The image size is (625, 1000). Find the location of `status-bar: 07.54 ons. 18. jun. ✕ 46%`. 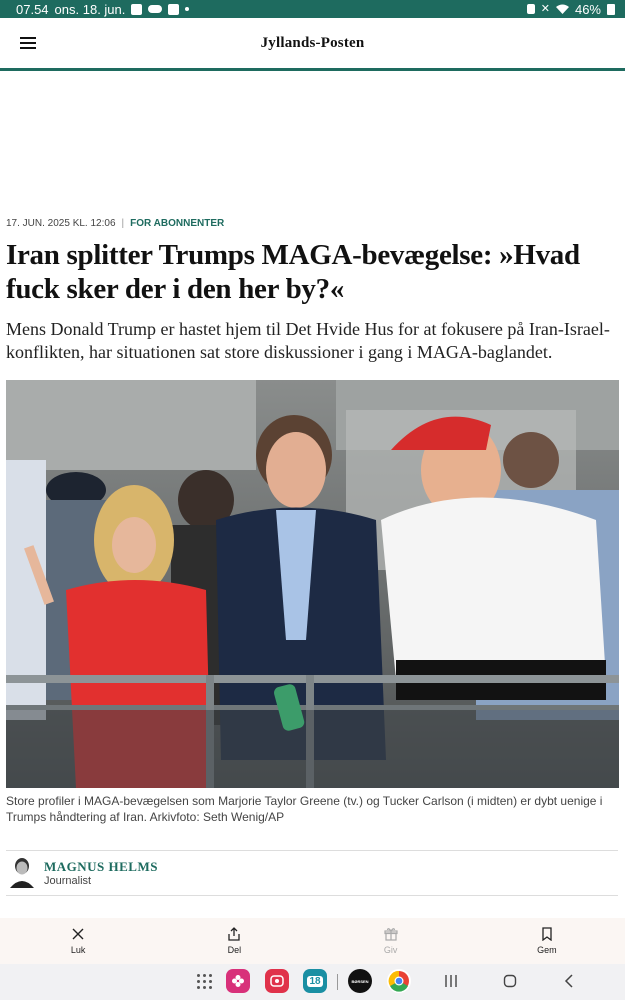

status-bar: 07.54 ons. 18. jun. ✕ 46% is located at coordinates (312, 9).